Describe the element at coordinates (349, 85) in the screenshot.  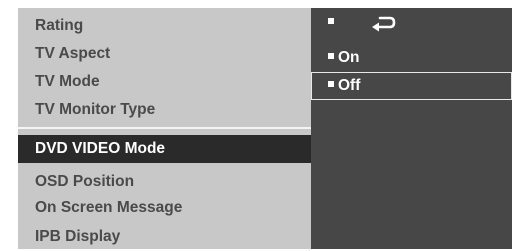
I see `option-off-label: Off` at that location.